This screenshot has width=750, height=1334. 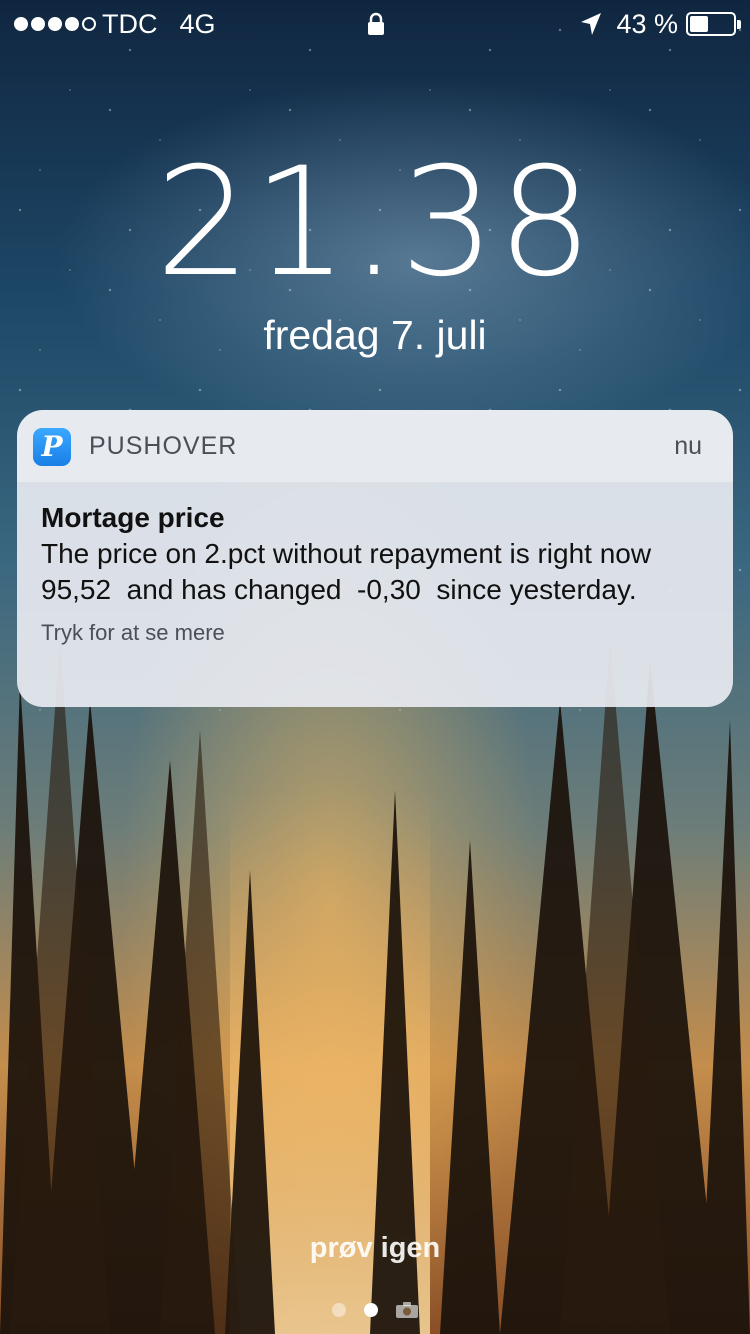 I want to click on page-dot-active, so click(x=371, y=1310).